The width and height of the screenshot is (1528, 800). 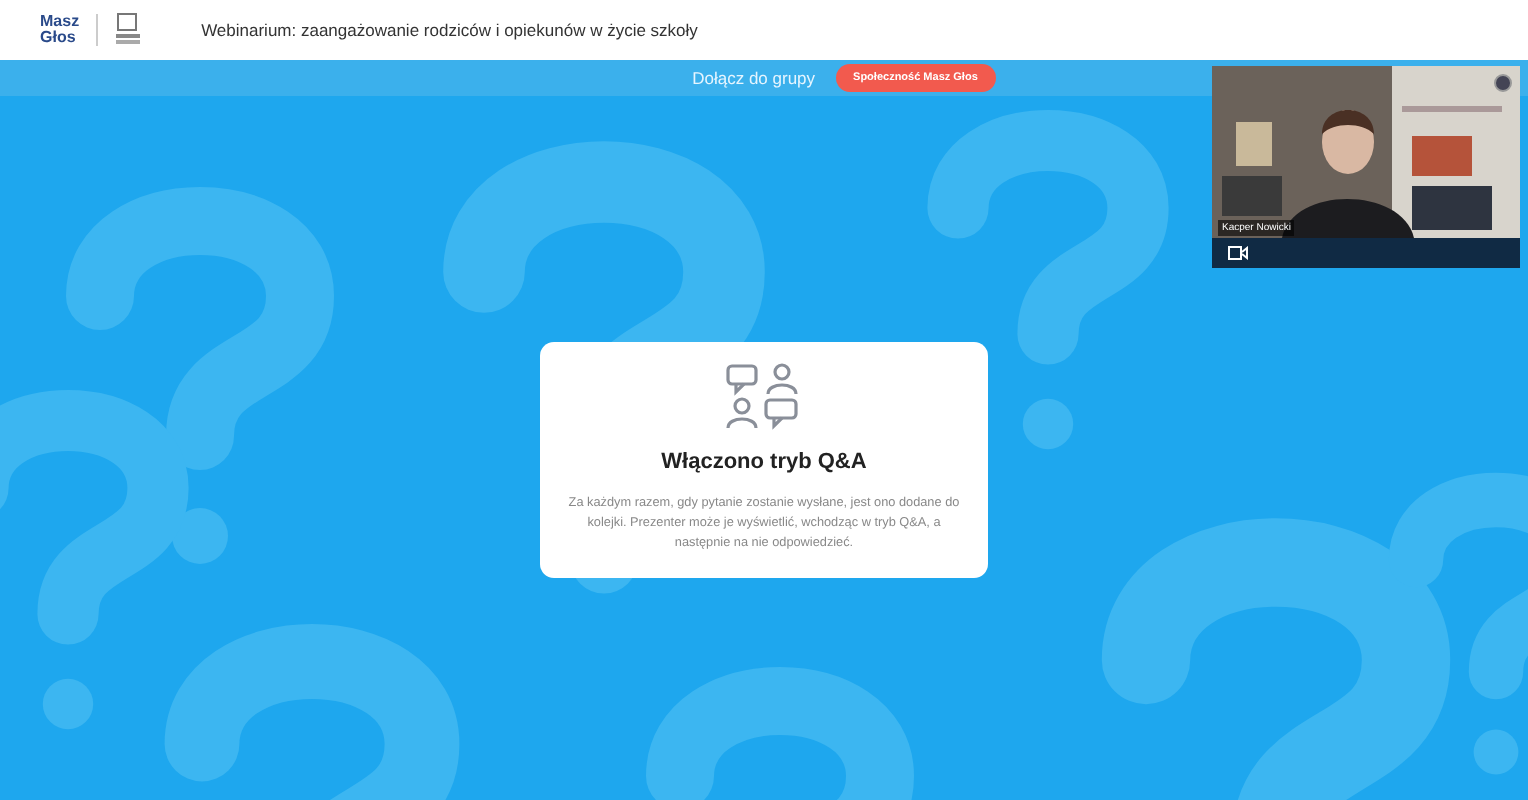 I want to click on webinar-title: Webinarium: zaangażowanie rodziców i opiekunów w życie szkoły, so click(x=449, y=30).